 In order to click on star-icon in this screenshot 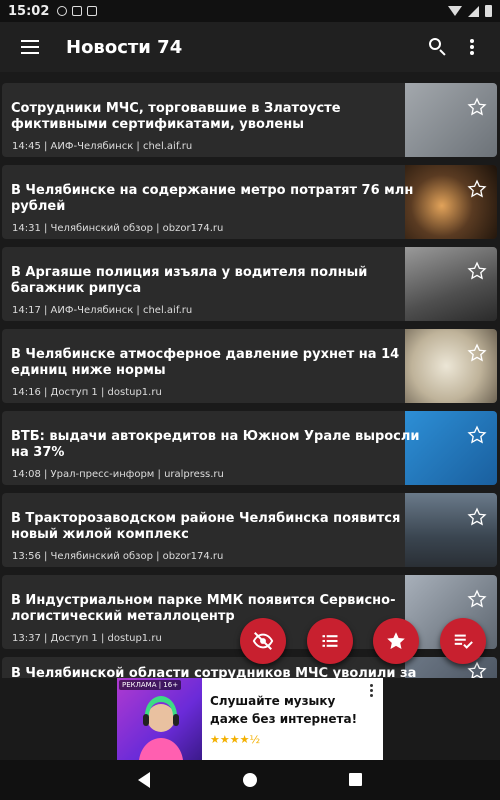, I will do `click(396, 640)`.